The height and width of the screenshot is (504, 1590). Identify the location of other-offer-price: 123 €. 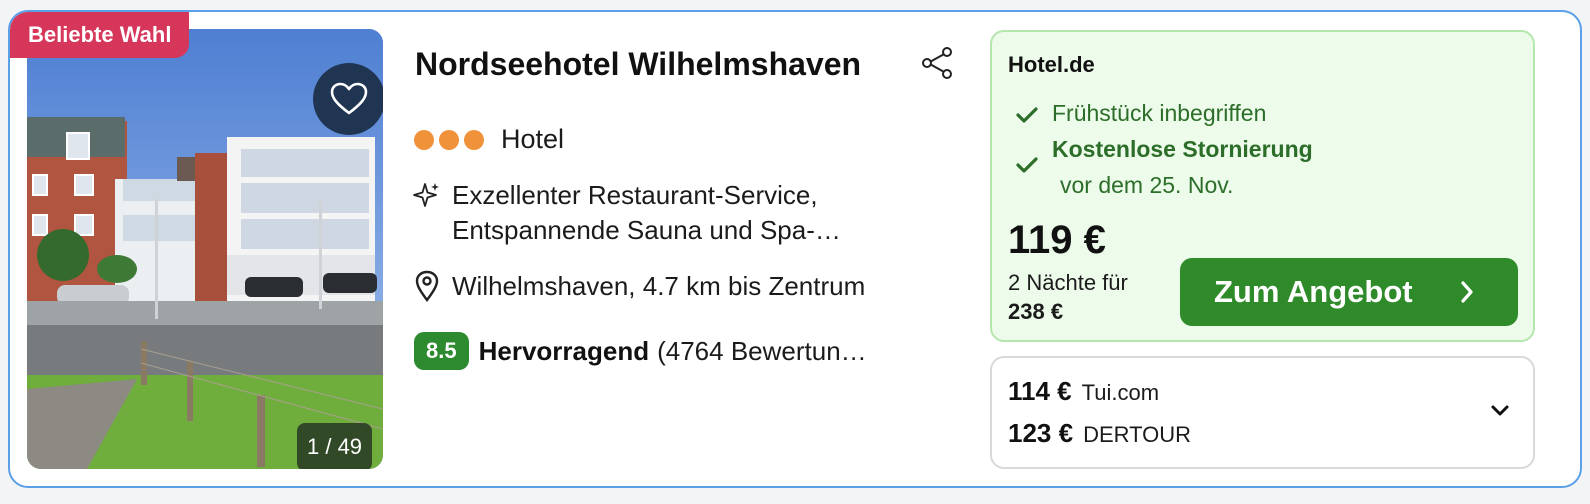
(1041, 433).